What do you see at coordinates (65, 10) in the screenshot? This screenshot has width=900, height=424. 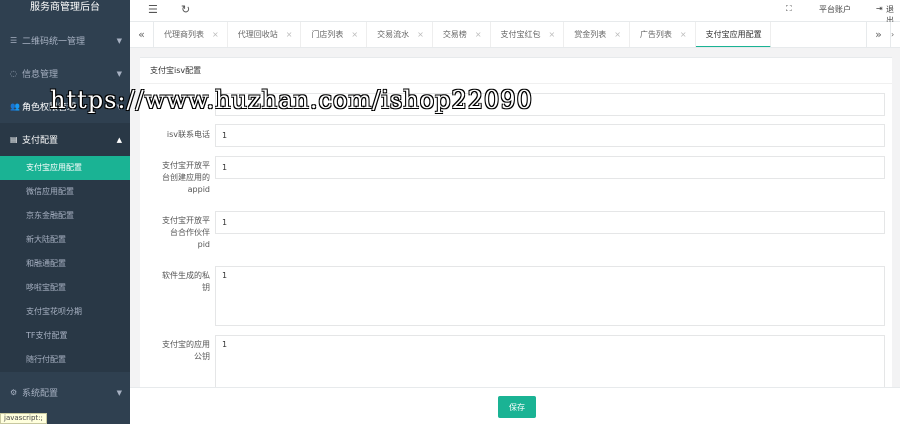 I see `brand-title: 服务商管理后台` at bounding box center [65, 10].